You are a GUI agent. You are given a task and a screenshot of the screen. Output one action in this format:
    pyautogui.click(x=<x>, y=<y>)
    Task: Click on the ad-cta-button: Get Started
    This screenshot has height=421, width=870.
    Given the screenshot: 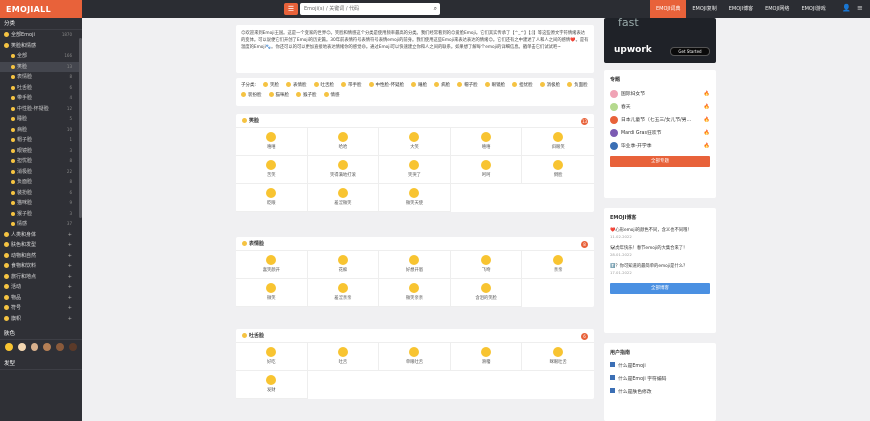 What is the action you would take?
    pyautogui.click(x=690, y=51)
    